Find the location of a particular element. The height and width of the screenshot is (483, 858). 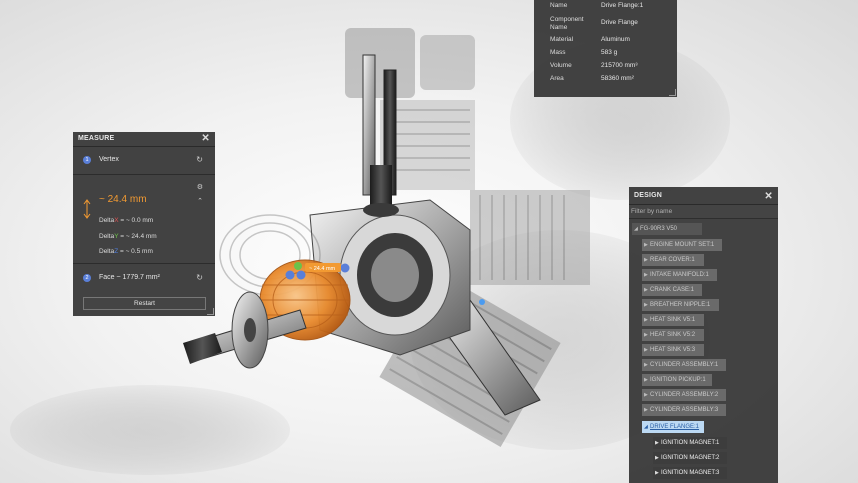

spark-plug-base is located at coordinates (381, 210).